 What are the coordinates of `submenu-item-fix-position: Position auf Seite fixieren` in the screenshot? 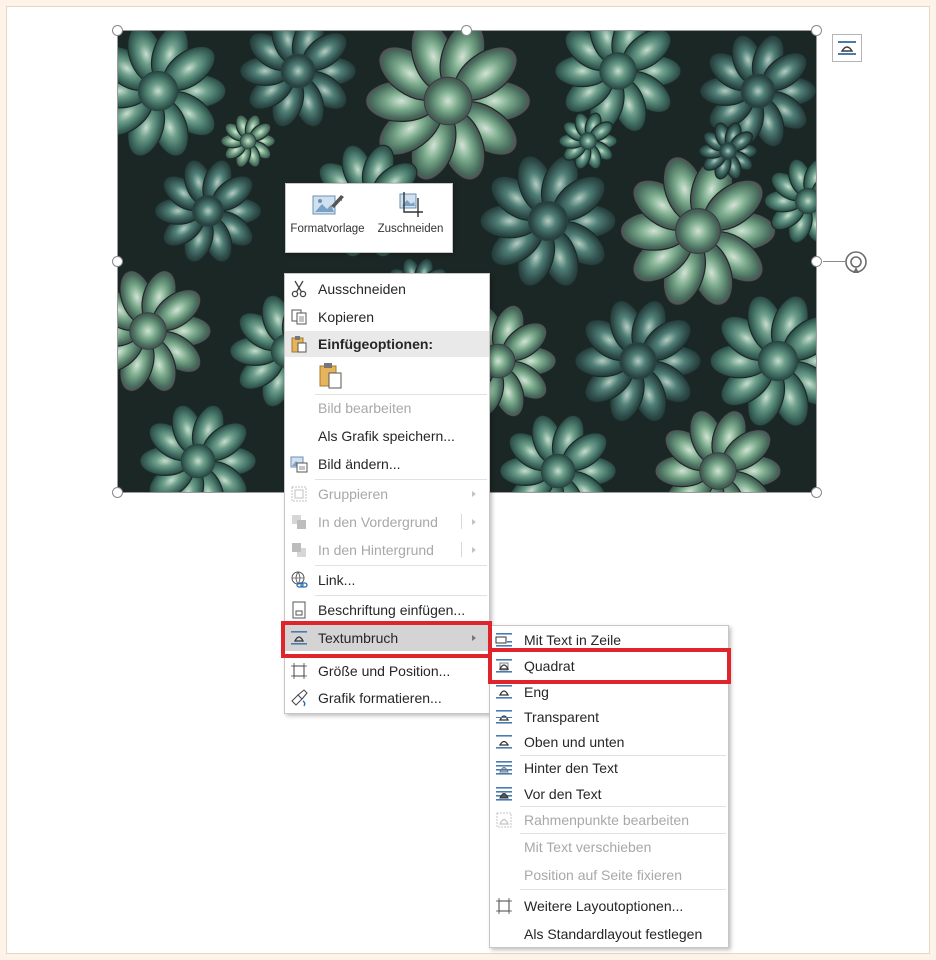 It's located at (609, 875).